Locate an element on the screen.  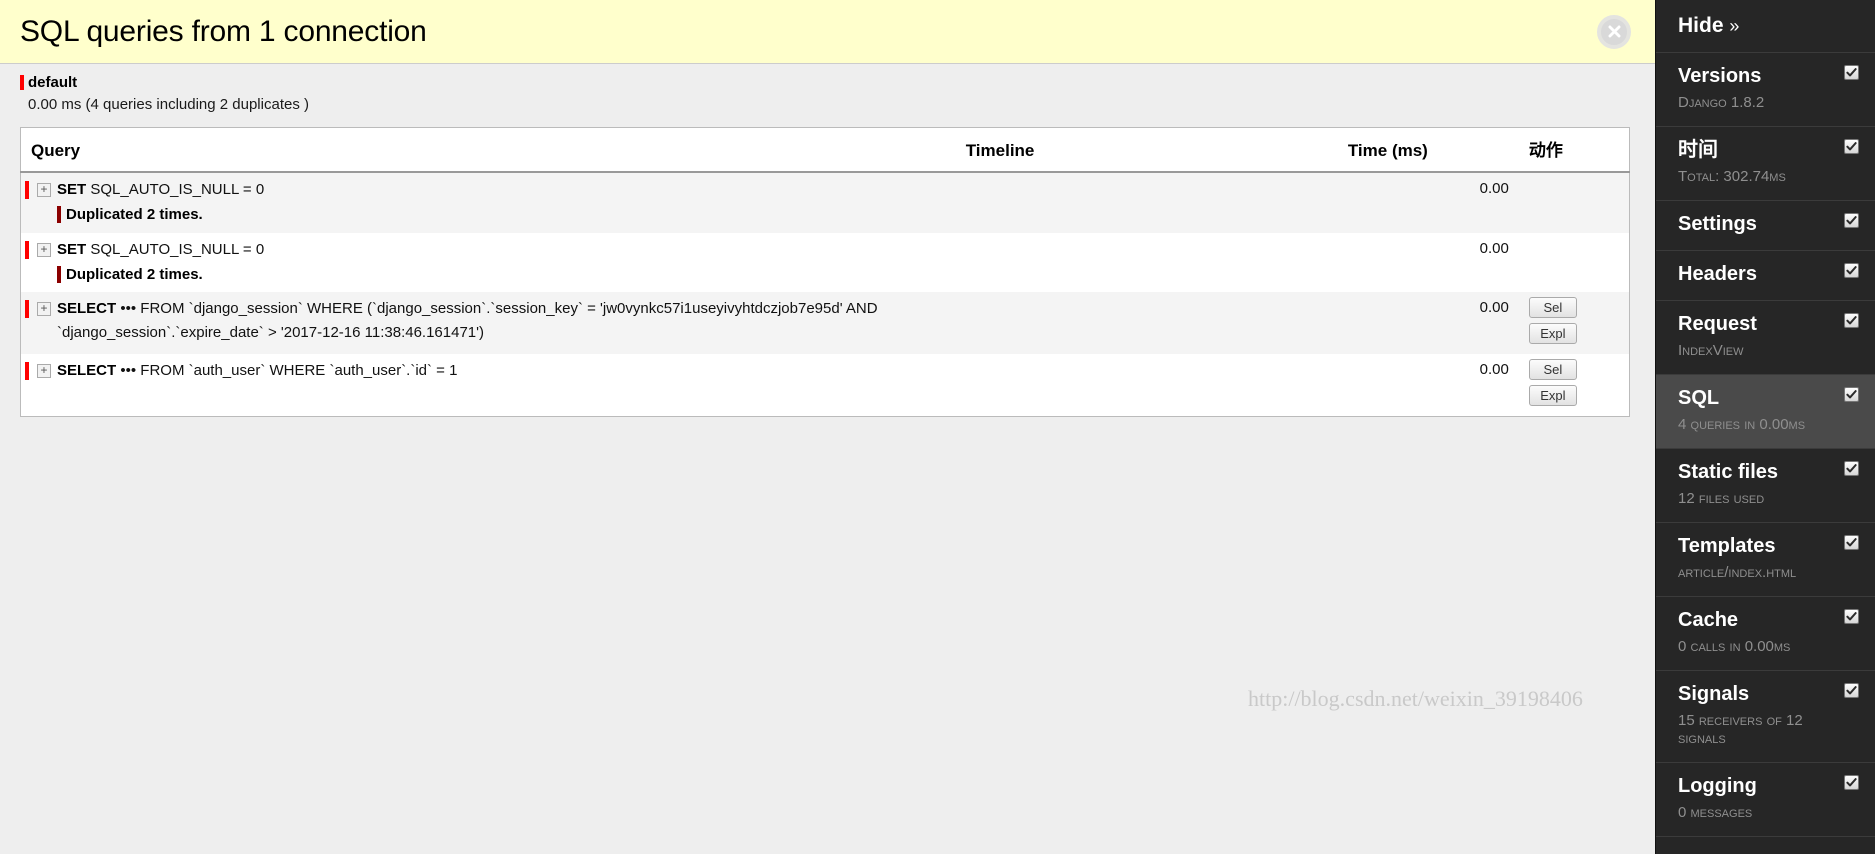
chevron-right-icon: » is located at coordinates (1734, 26).